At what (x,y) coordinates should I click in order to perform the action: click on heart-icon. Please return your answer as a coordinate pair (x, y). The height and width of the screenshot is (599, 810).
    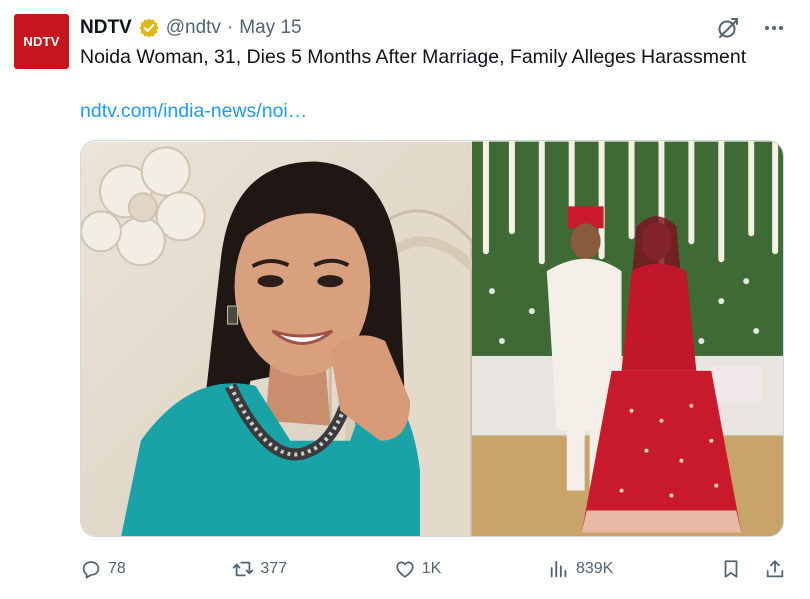
    Looking at the image, I should click on (405, 569).